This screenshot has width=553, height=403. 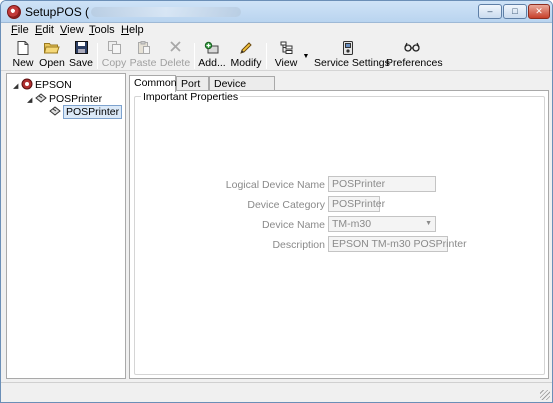 I want to click on tree-node-label: EPSON, so click(x=53, y=85).